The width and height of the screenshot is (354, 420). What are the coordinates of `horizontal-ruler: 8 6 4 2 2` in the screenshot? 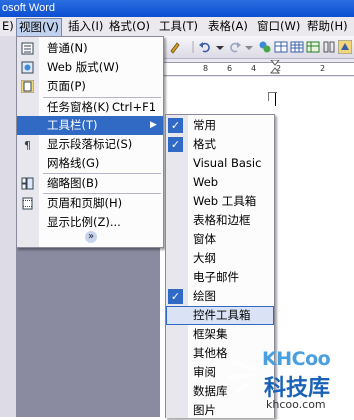 It's located at (254, 69).